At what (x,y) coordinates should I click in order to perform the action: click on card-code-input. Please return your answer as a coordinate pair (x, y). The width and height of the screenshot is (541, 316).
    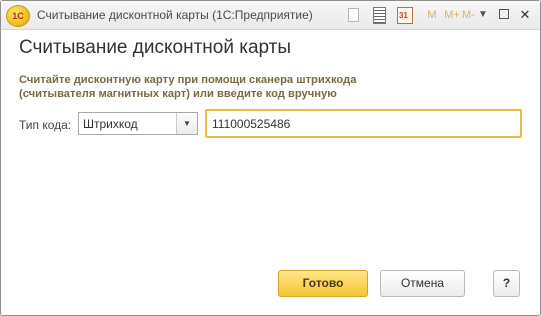
    Looking at the image, I should click on (363, 123).